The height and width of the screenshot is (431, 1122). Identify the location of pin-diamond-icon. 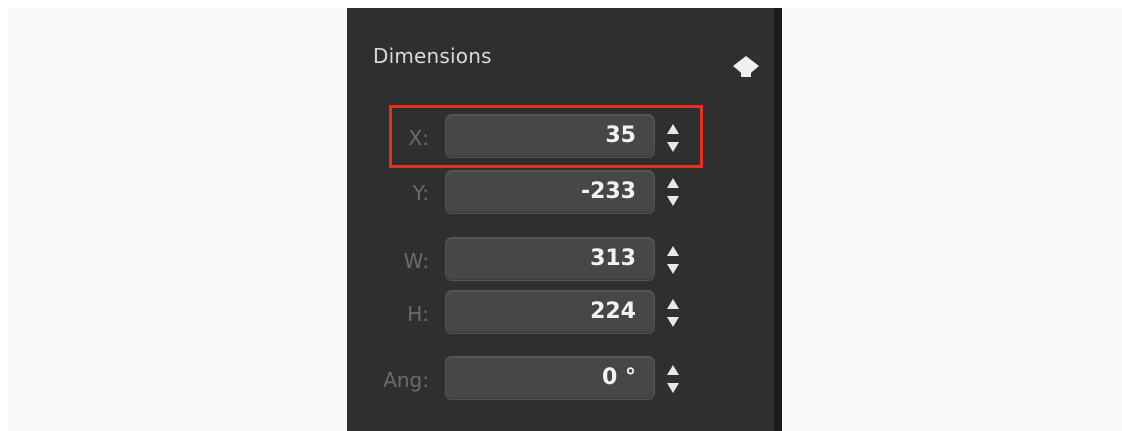
(746, 67).